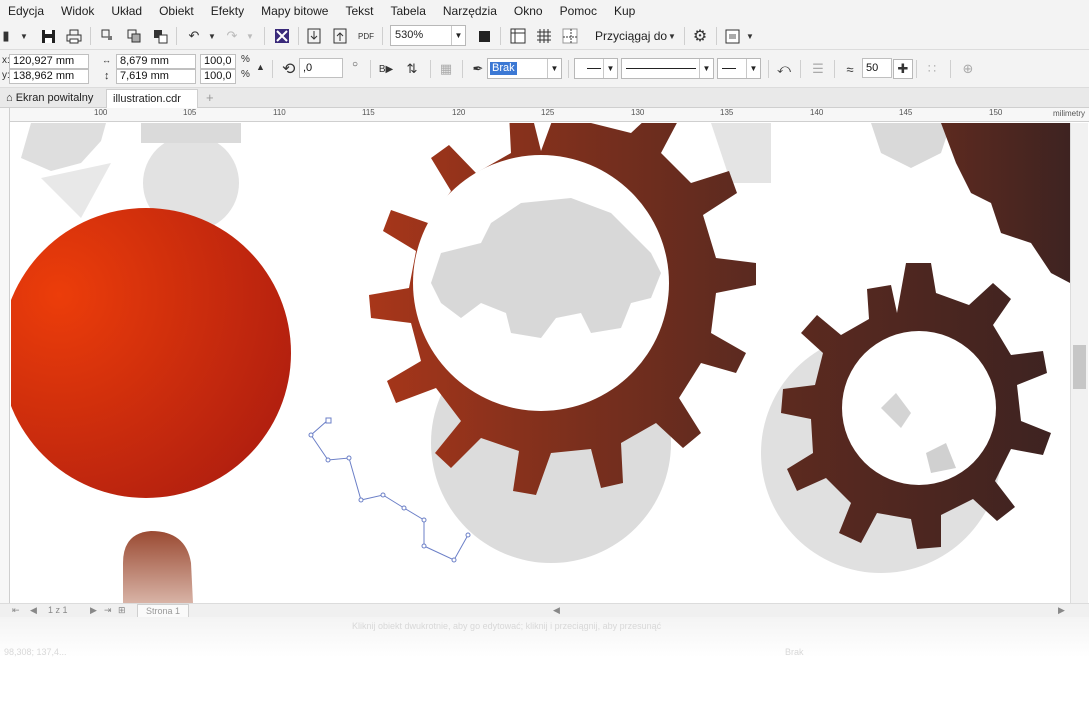 The height and width of the screenshot is (707, 1089). Describe the element at coordinates (245, 59) in the screenshot. I see `percent-label: %` at that location.